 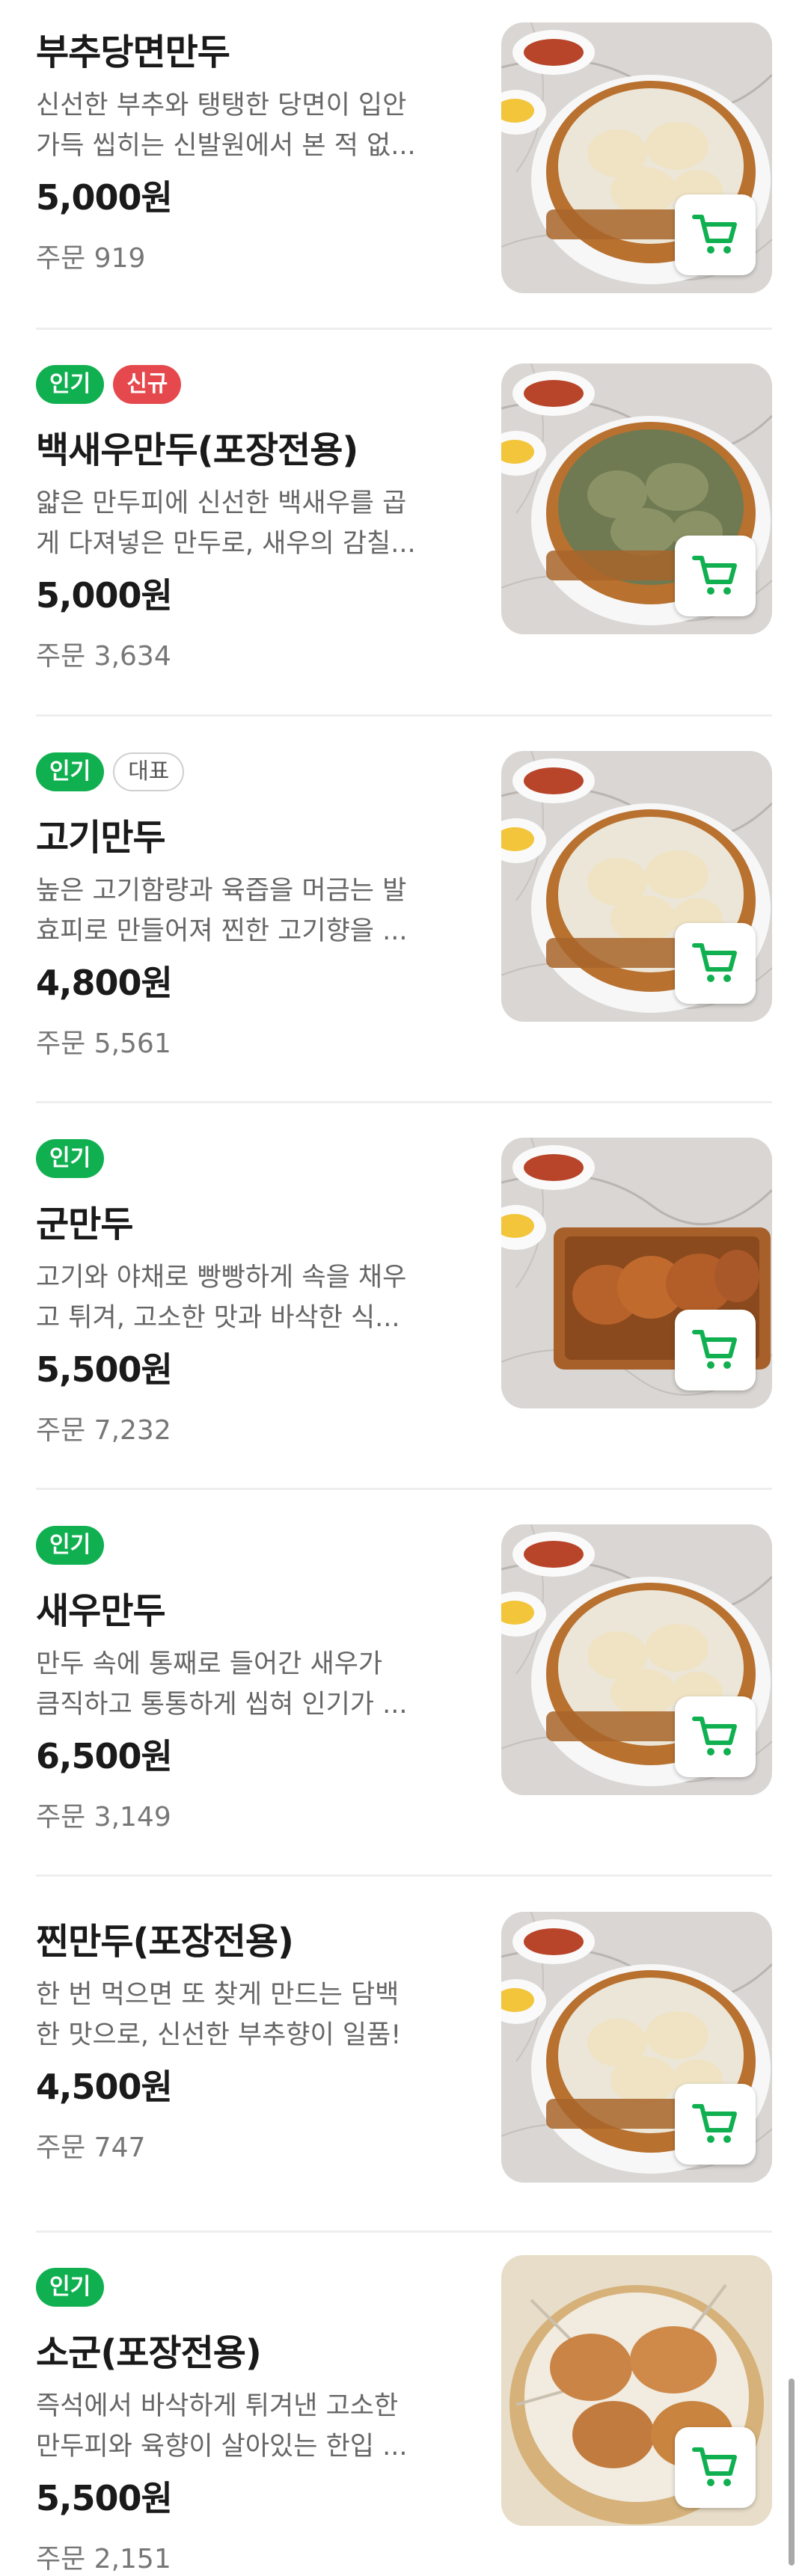 I want to click on menu-item-price: 4,800원, so click(x=105, y=983).